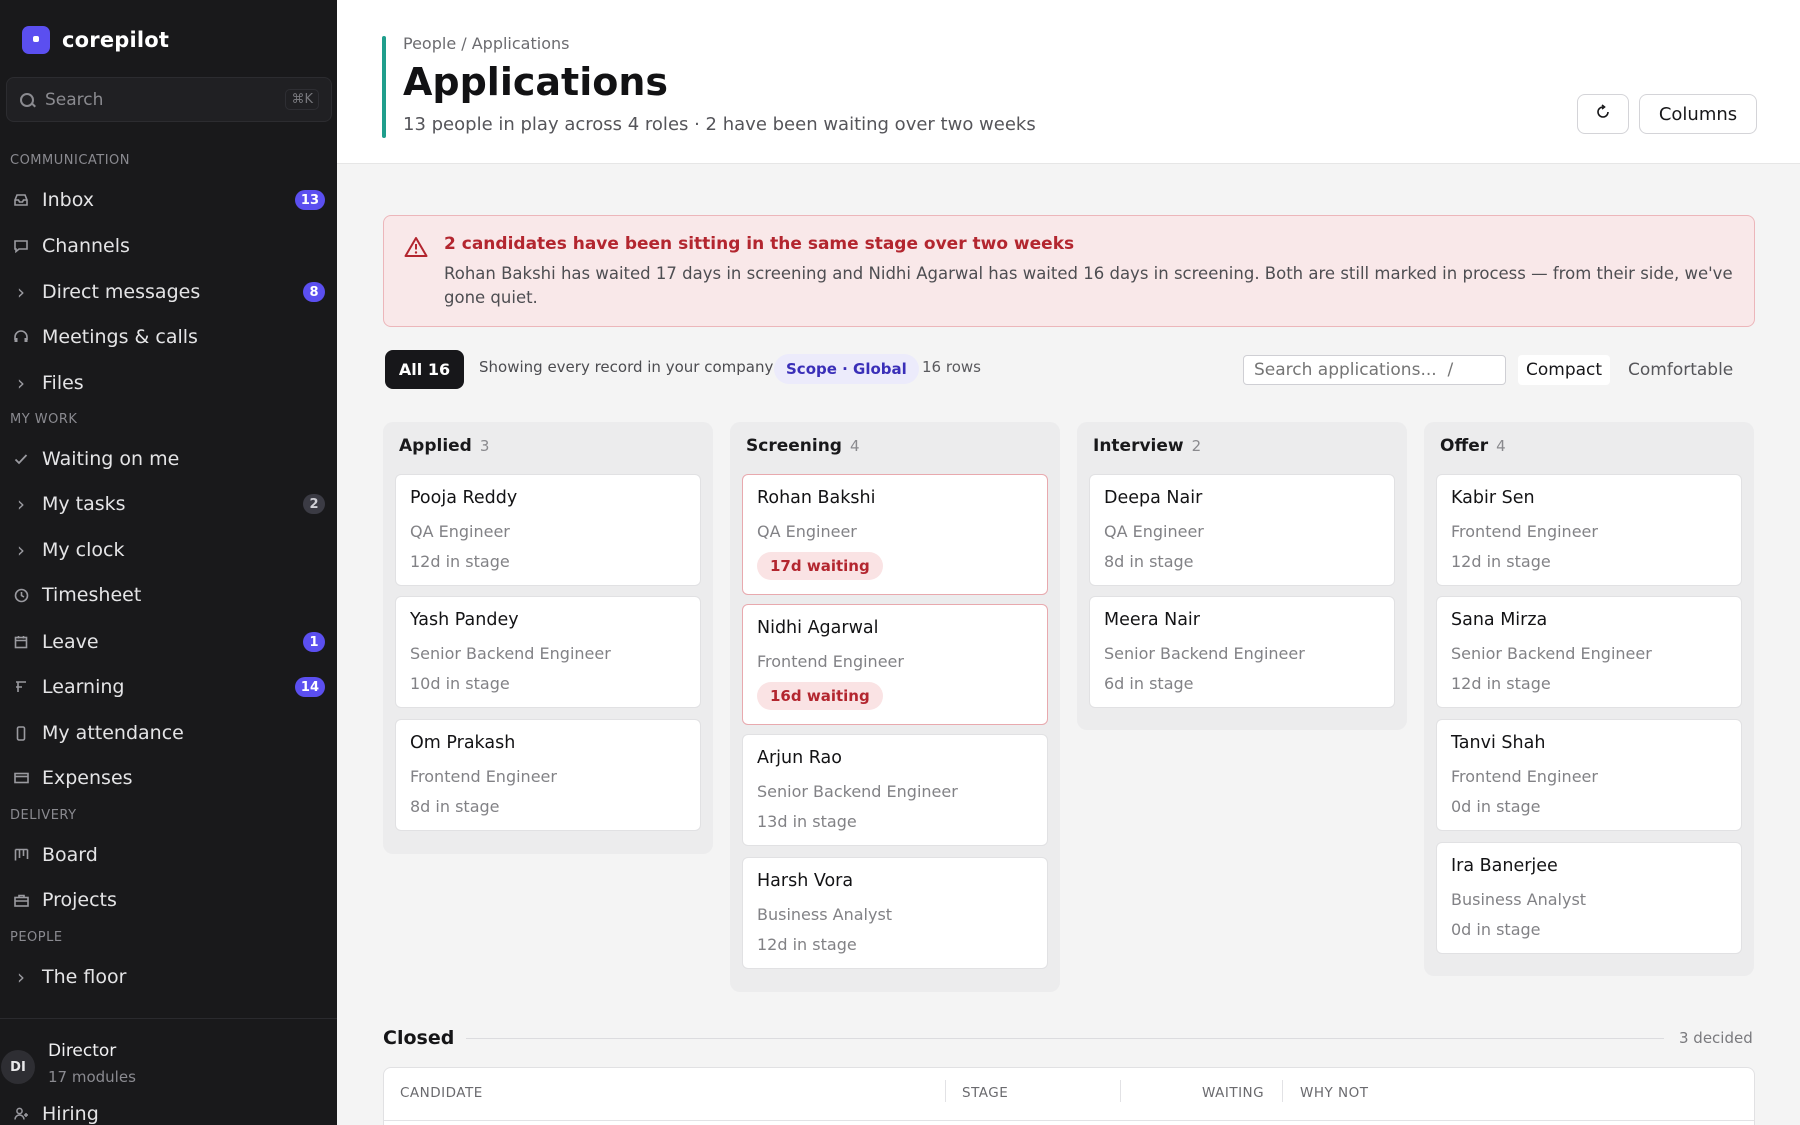  I want to click on brand: corepilot, so click(95, 40).